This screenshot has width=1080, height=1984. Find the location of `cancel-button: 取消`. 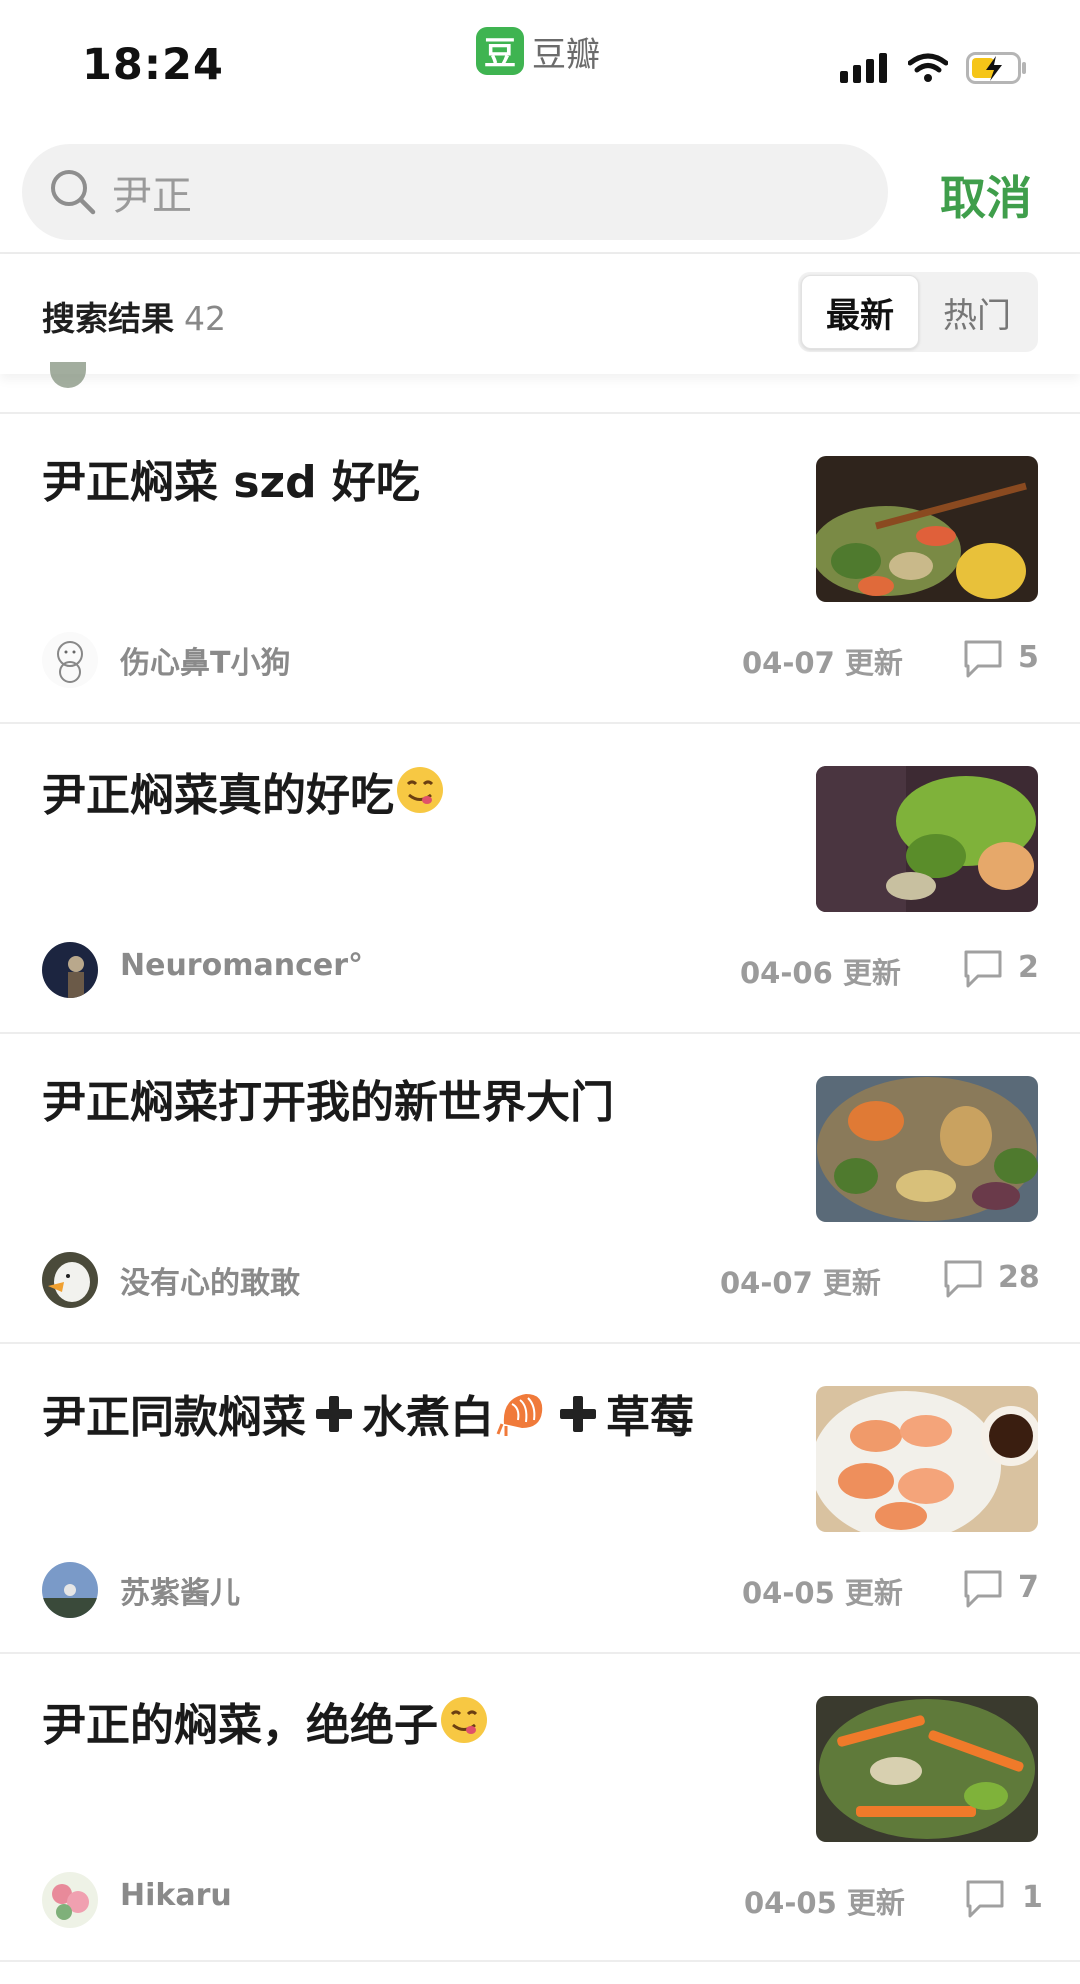

cancel-button: 取消 is located at coordinates (986, 195).